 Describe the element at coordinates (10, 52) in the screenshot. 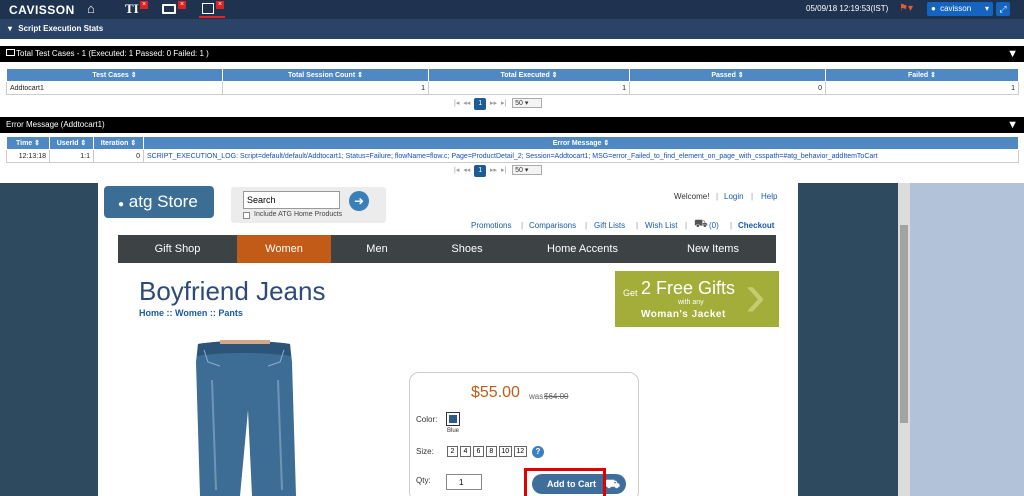

I see `export-icon` at that location.